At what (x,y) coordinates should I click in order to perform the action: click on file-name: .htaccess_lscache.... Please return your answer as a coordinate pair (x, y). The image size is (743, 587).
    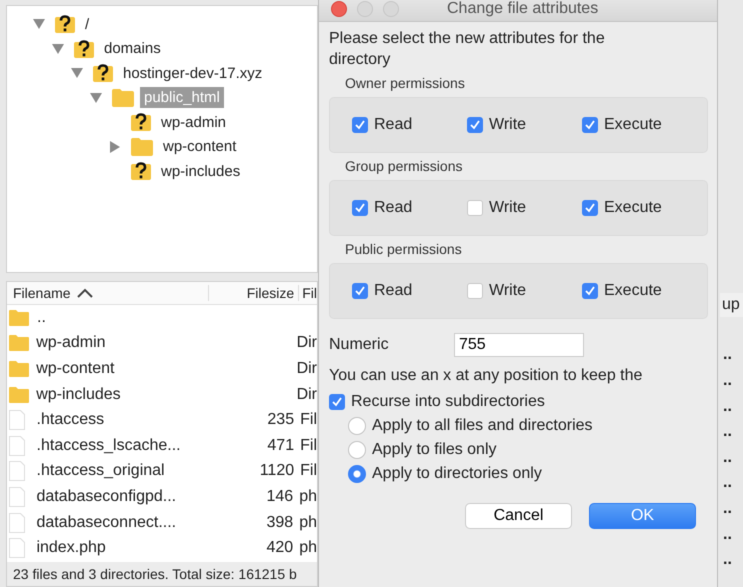
    Looking at the image, I should click on (109, 445).